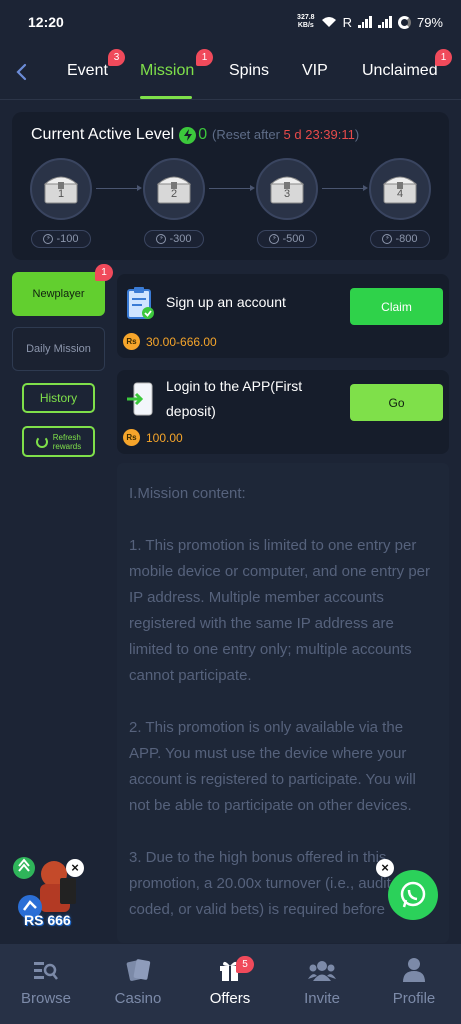 The height and width of the screenshot is (1024, 461). Describe the element at coordinates (46, 969) in the screenshot. I see `browse-icon` at that location.